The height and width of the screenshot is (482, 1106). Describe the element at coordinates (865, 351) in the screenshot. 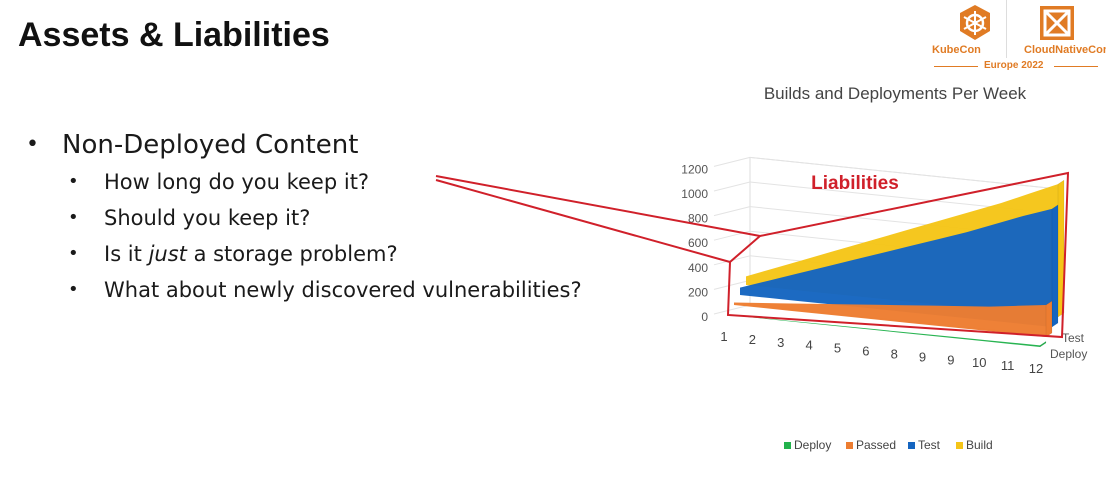

I see `x-tick-label: 6` at that location.